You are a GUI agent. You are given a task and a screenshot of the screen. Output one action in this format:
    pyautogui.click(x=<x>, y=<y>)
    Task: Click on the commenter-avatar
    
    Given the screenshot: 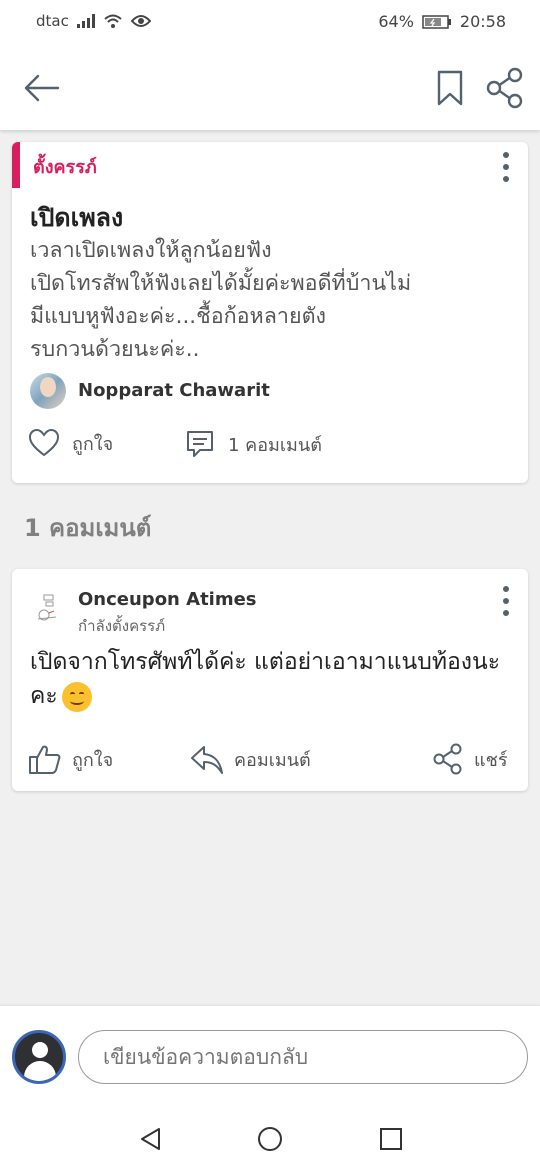 What is the action you would take?
    pyautogui.click(x=50, y=609)
    